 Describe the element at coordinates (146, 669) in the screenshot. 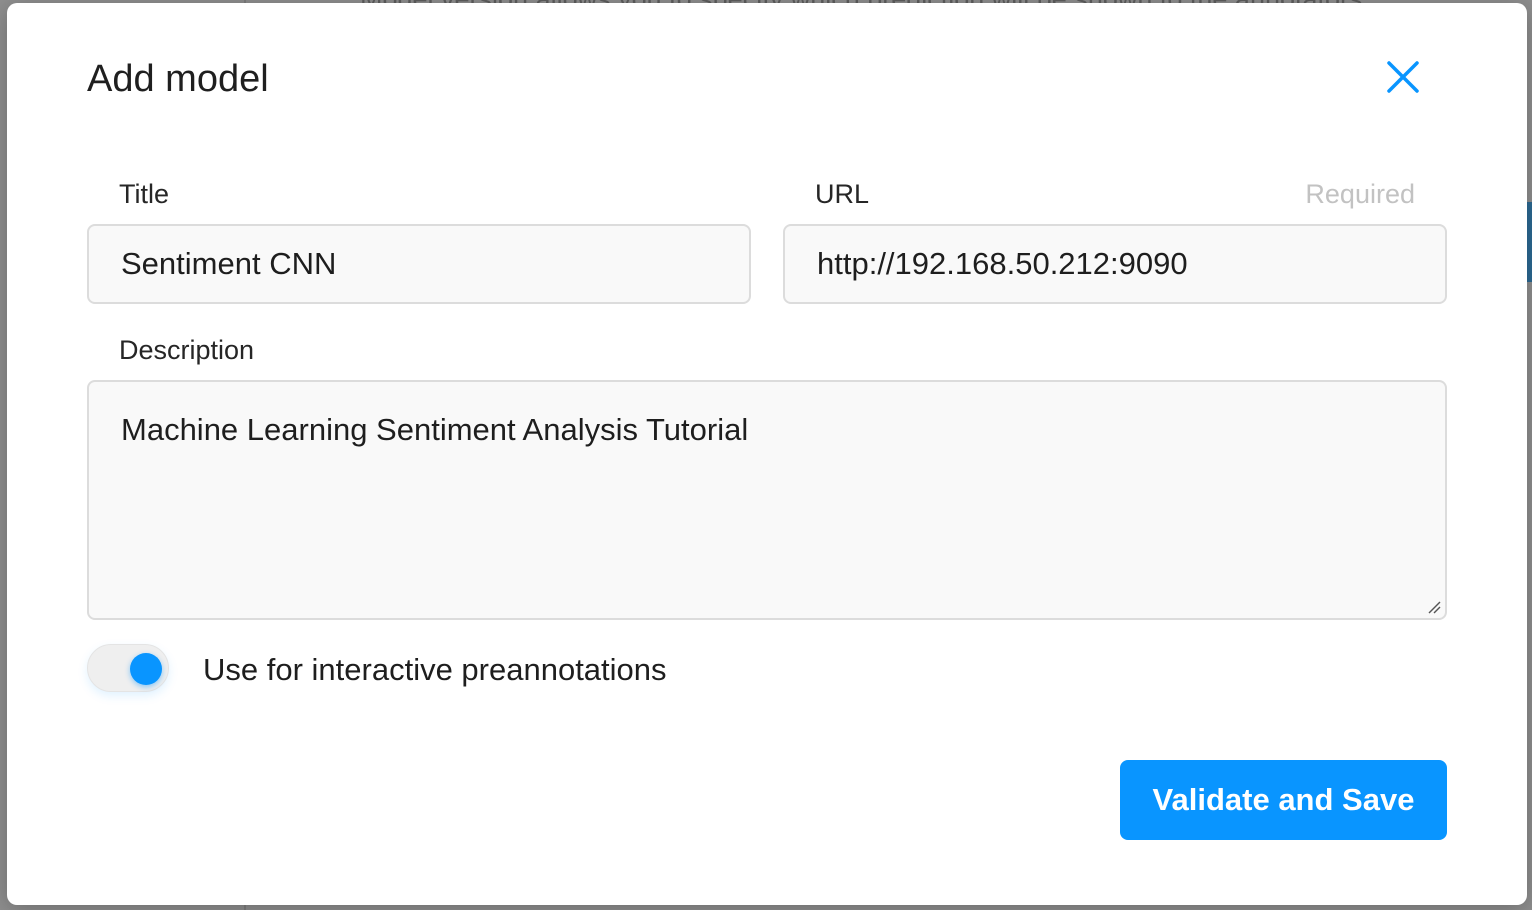

I see `toggle-knob` at that location.